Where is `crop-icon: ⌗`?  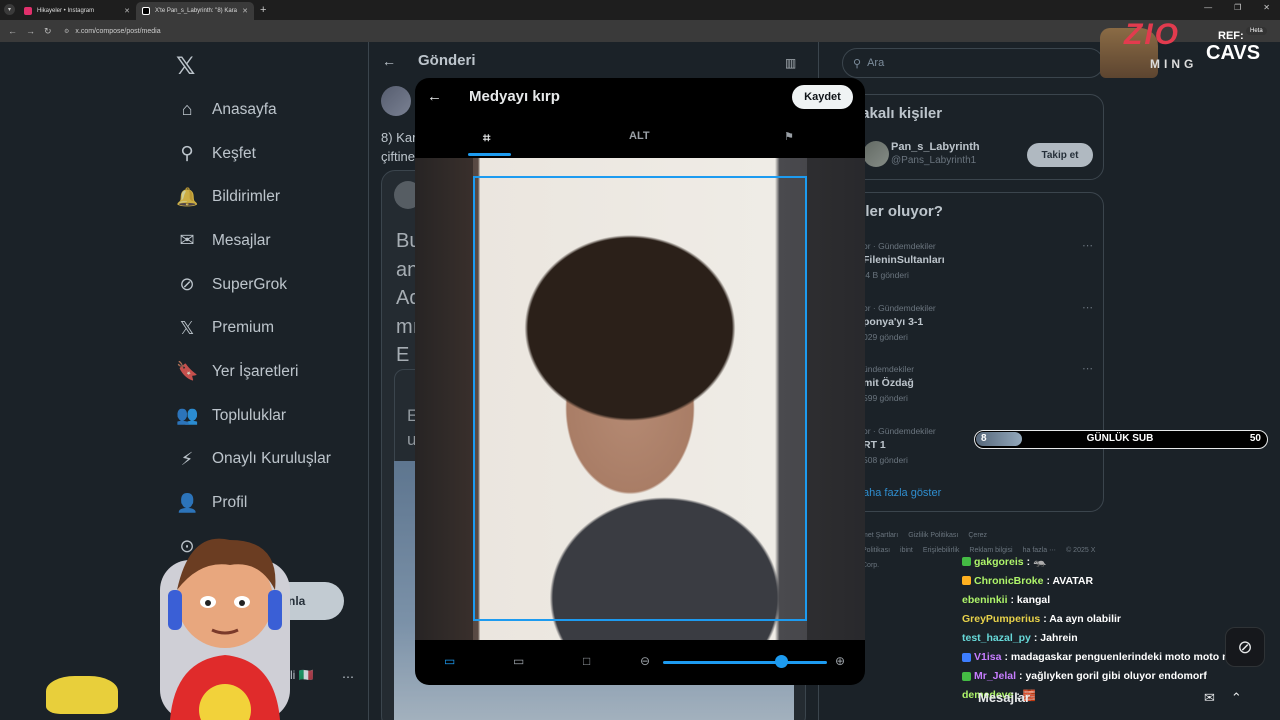 crop-icon: ⌗ is located at coordinates (486, 138).